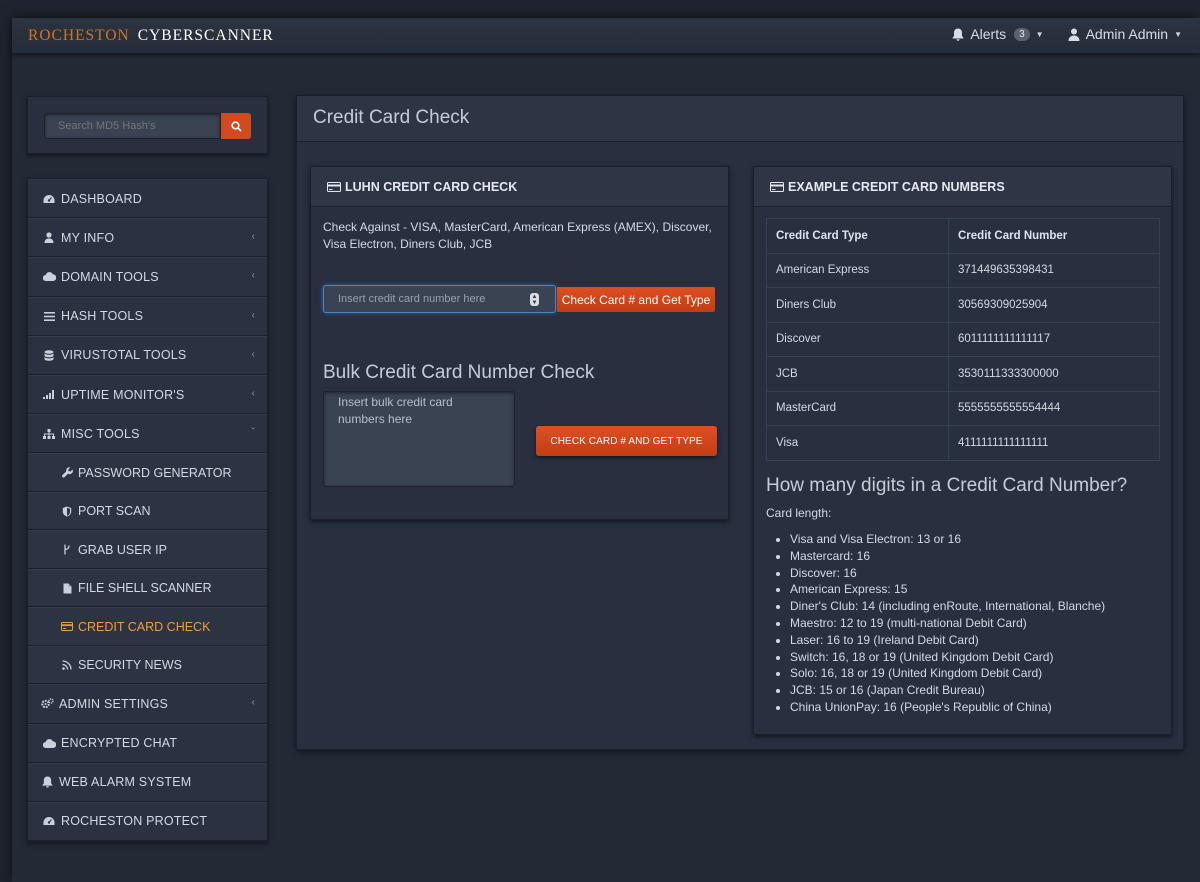 The height and width of the screenshot is (882, 1200). Describe the element at coordinates (205, 35) in the screenshot. I see `brand-cyberscanner: CYBERSCANNER` at that location.